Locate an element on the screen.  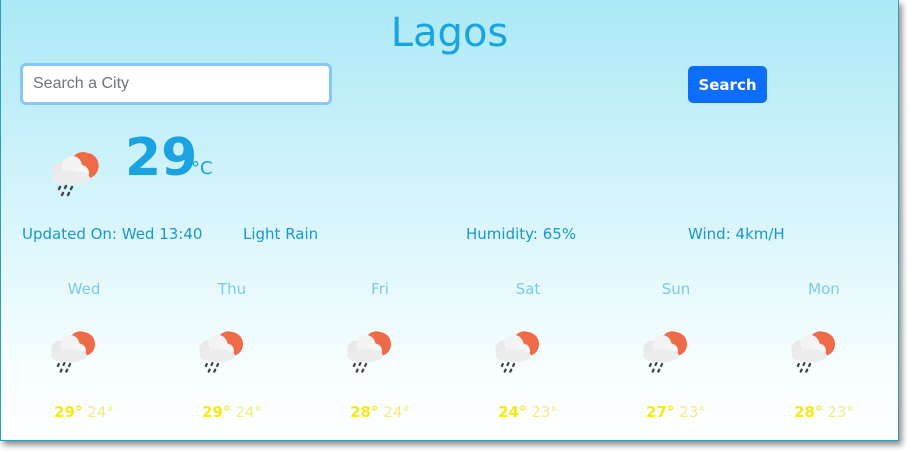
forecast-temps: 28° 24° is located at coordinates (380, 412).